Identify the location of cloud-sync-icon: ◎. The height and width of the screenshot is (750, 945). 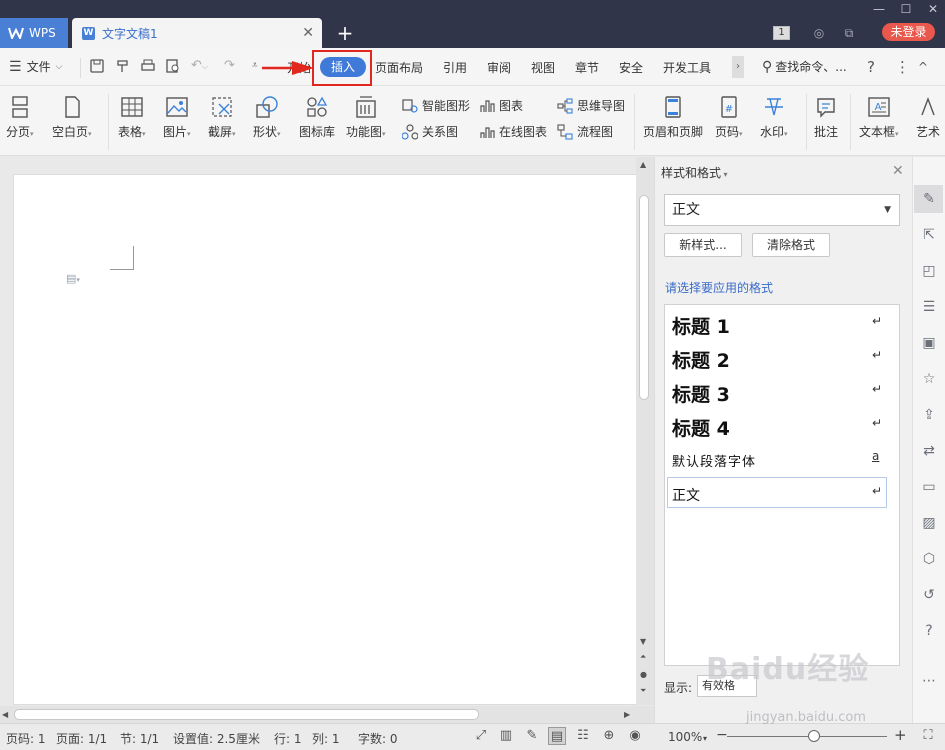
(819, 33).